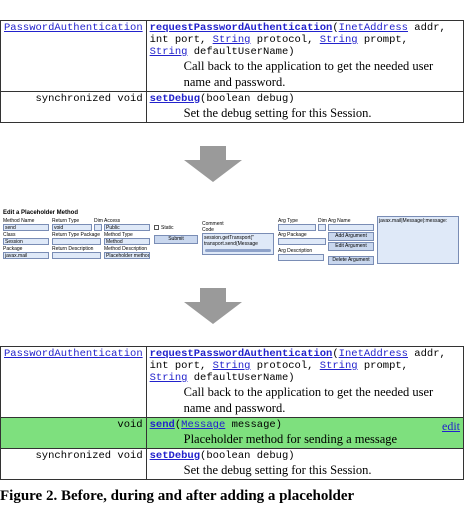 This screenshot has height=508, width=474. What do you see at coordinates (351, 236) in the screenshot?
I see `add-argument-button: Add Argument` at bounding box center [351, 236].